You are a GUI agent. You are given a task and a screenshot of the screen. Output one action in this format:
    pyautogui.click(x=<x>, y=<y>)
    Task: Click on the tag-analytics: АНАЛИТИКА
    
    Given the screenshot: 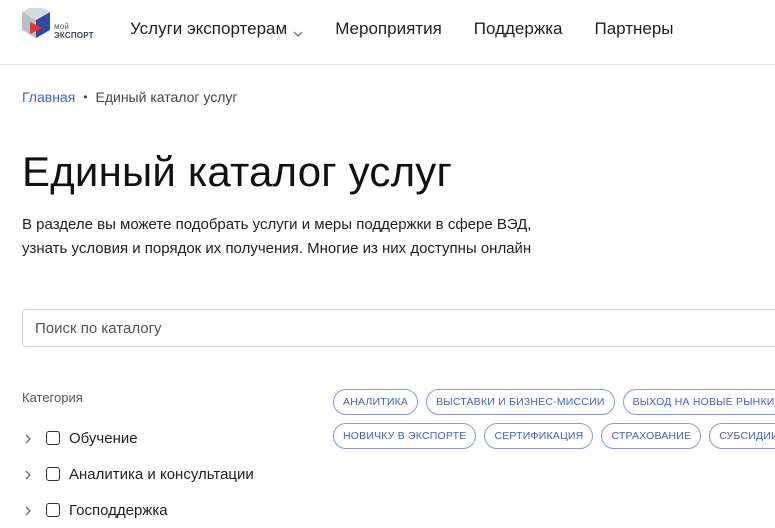 What is the action you would take?
    pyautogui.click(x=376, y=402)
    